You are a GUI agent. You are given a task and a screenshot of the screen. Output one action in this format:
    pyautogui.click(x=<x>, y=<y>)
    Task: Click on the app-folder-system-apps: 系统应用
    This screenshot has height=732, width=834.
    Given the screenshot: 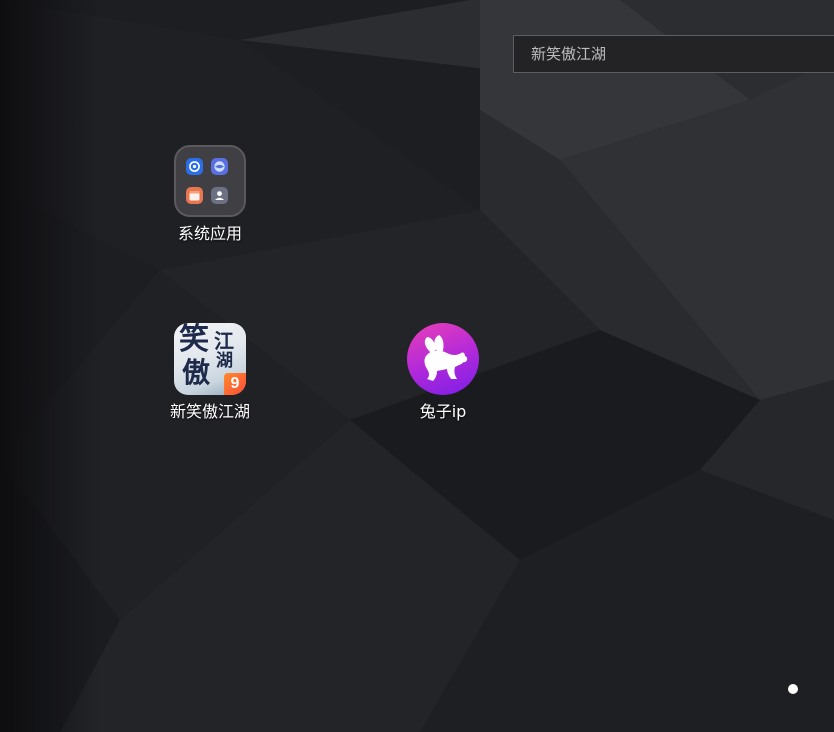 What is the action you would take?
    pyautogui.click(x=210, y=194)
    